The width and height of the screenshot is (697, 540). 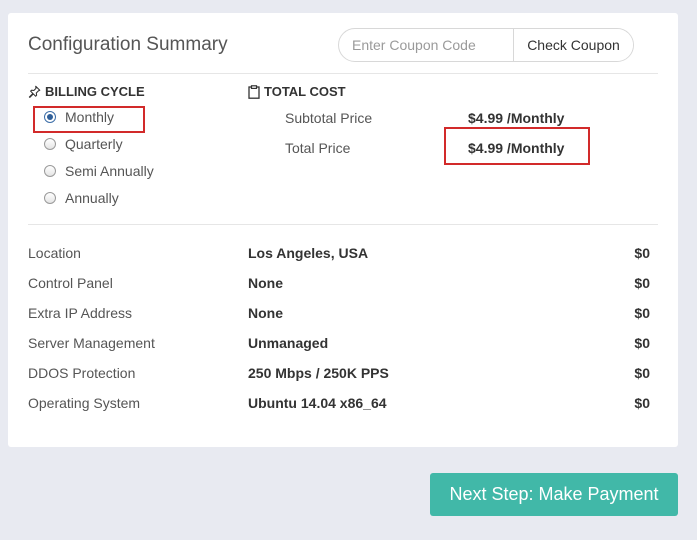 What do you see at coordinates (50, 198) in the screenshot?
I see `radio-annually` at bounding box center [50, 198].